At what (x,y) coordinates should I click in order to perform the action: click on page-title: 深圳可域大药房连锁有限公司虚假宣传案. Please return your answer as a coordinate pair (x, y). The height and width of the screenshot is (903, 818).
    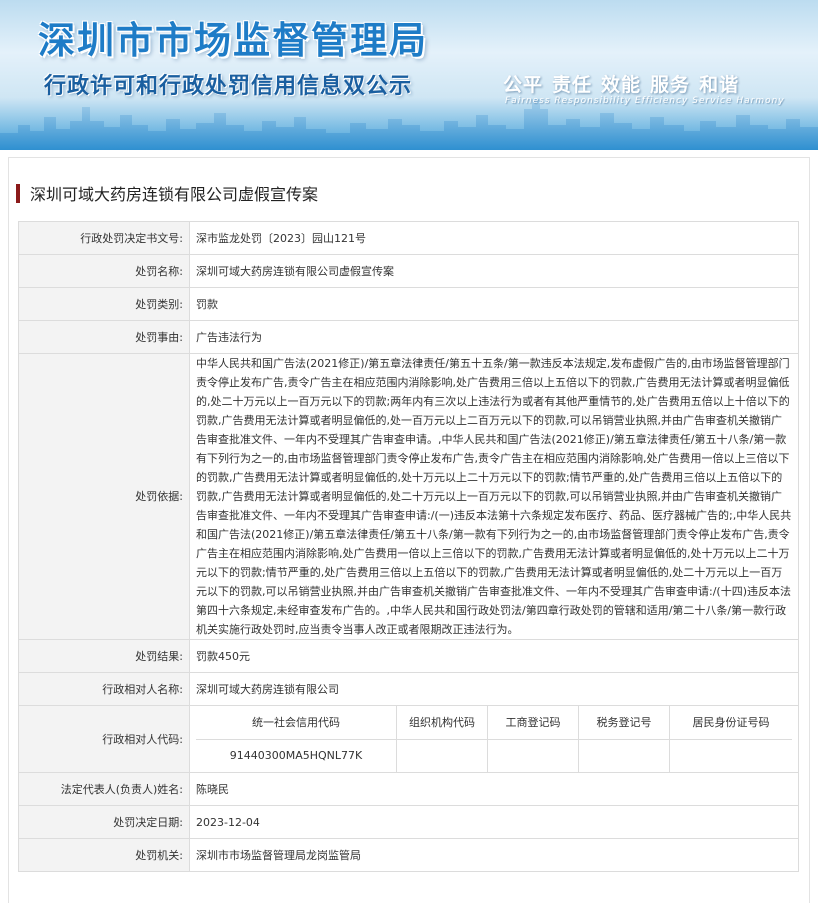
    Looking at the image, I should click on (167, 193).